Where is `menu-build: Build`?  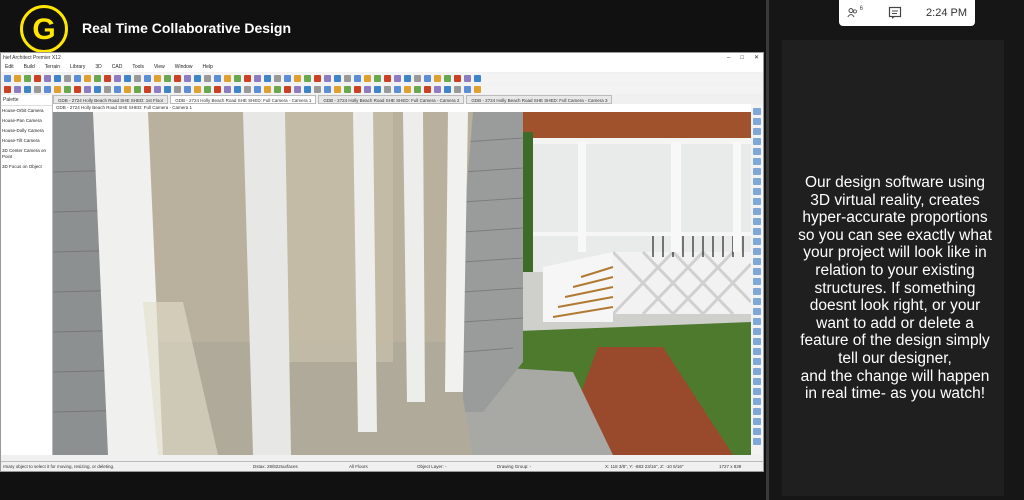
menu-build: Build is located at coordinates (29, 67).